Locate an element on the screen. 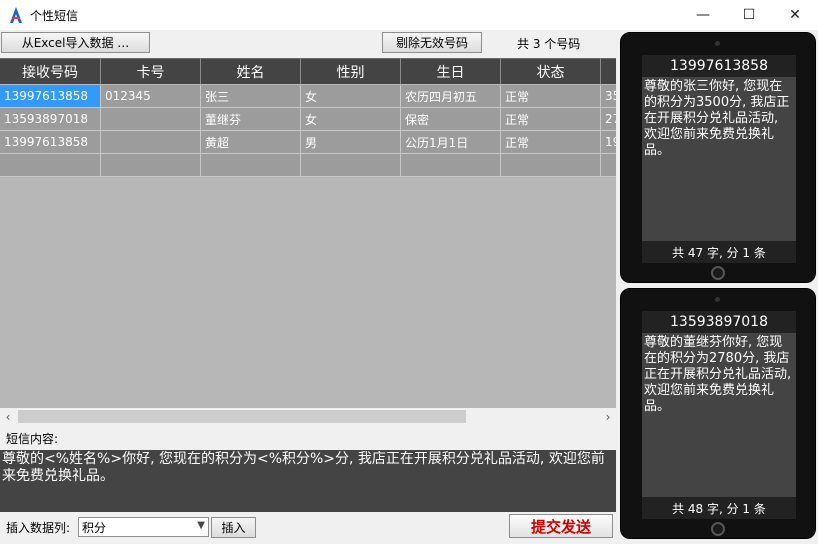 This screenshot has width=818, height=544. preview-char-count: 共 47 字, 分 1 条 is located at coordinates (719, 252).